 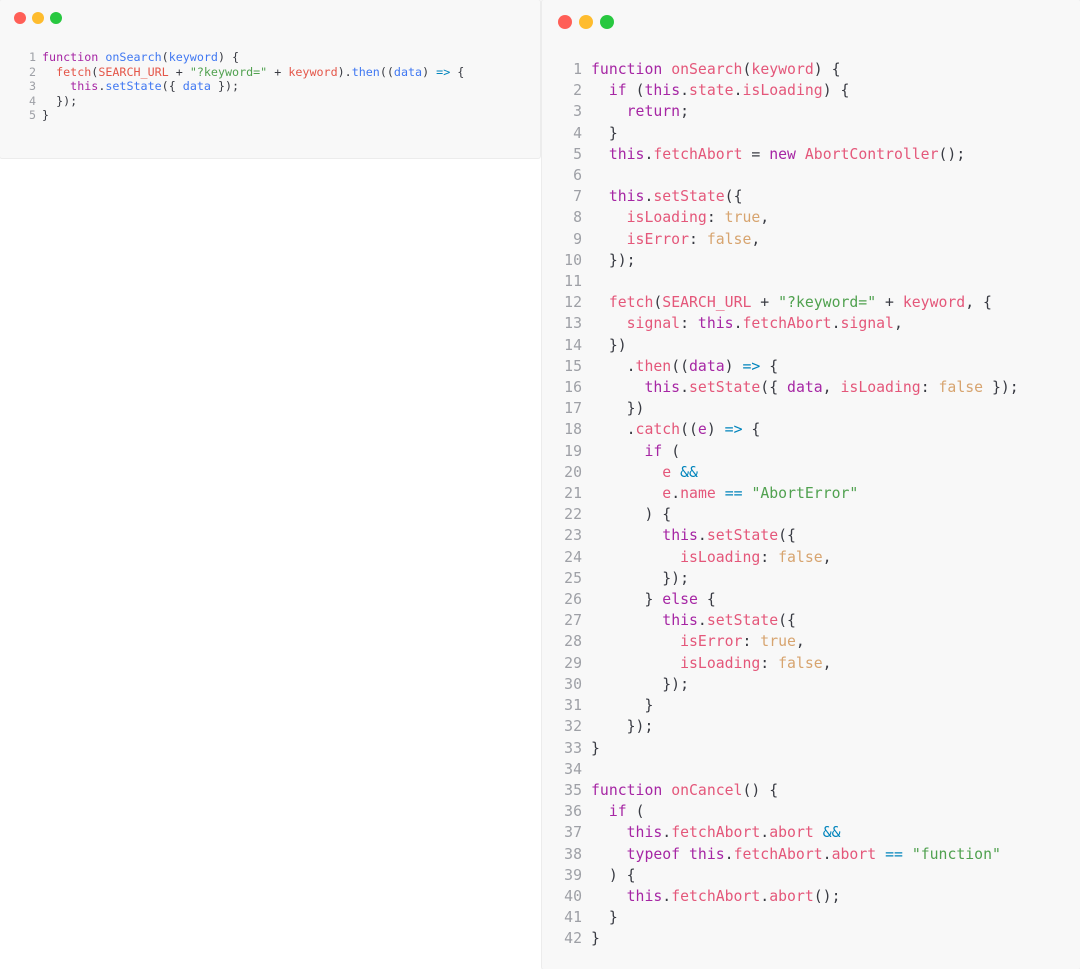 What do you see at coordinates (573, 324) in the screenshot?
I see `line-number: 13` at bounding box center [573, 324].